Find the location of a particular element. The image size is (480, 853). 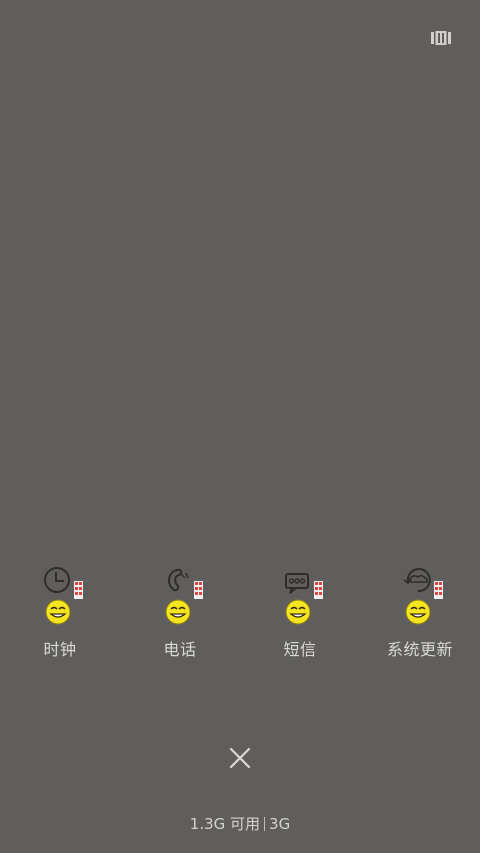

system-update-icon is located at coordinates (423, 596).